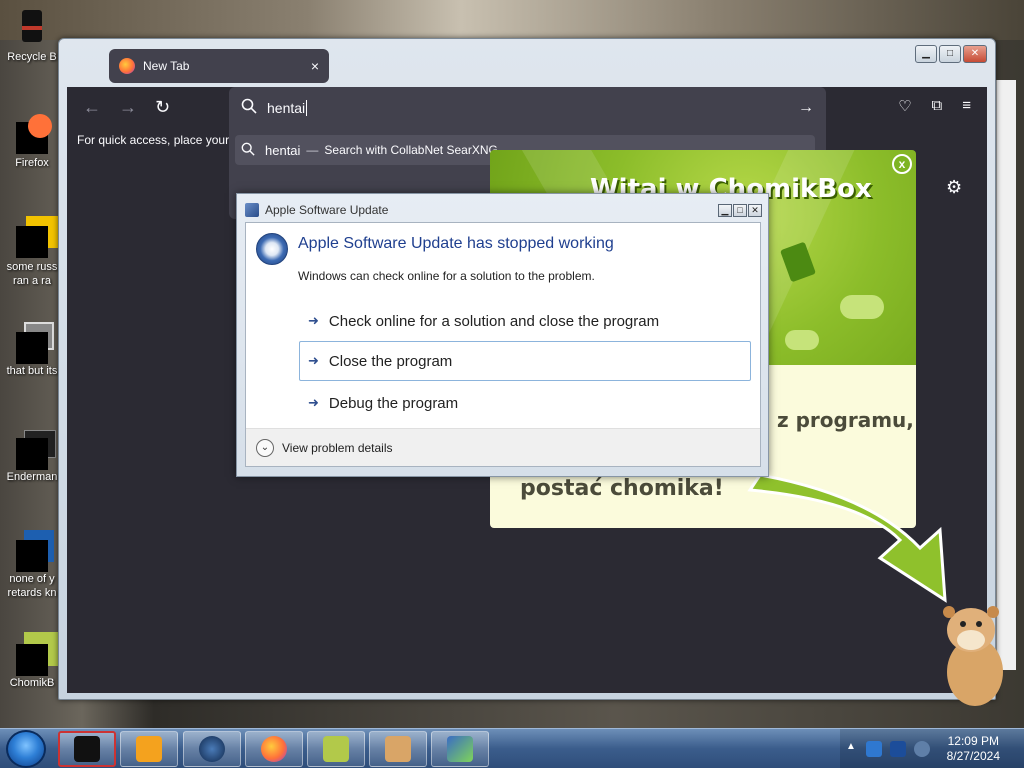 Image resolution: width=1024 pixels, height=768 pixels. I want to click on taskbar-item-hamster, so click(398, 749).